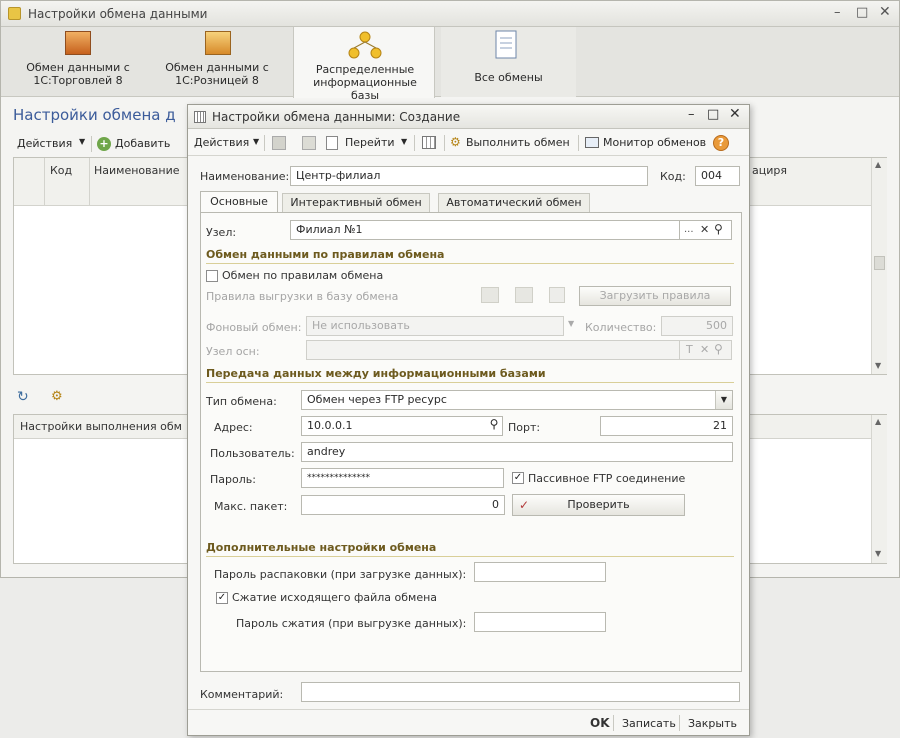 This screenshot has height=738, width=900. Describe the element at coordinates (303, 275) in the screenshot. I see `by-rules-label: Обмен по правилам обмена` at that location.